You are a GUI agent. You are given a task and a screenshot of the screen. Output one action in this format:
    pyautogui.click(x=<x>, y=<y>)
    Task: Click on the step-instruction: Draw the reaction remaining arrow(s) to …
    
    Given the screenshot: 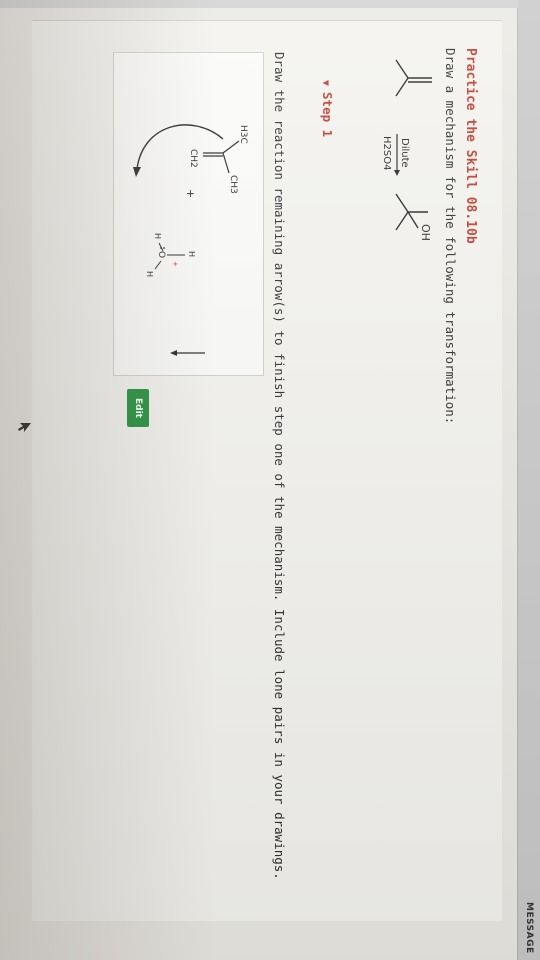 What is the action you would take?
    pyautogui.click(x=279, y=466)
    